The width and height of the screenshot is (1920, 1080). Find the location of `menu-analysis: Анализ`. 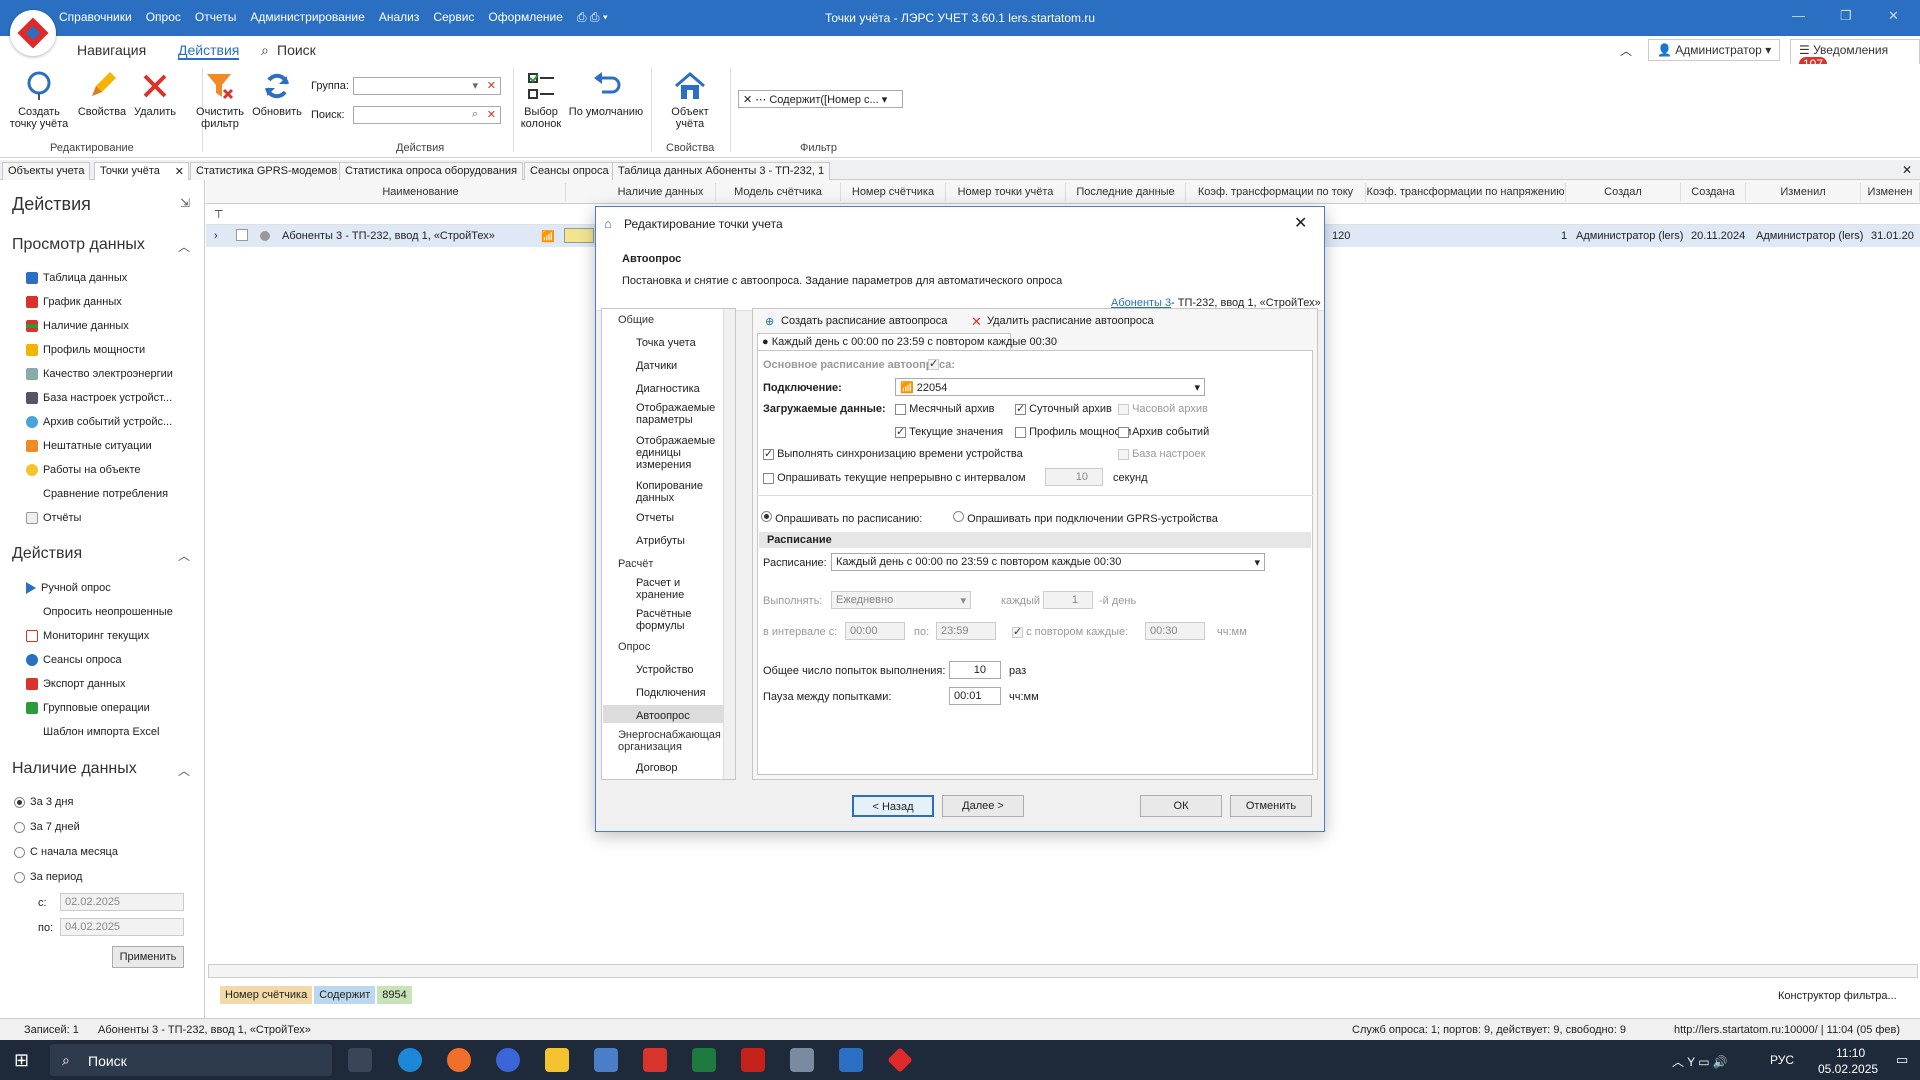

menu-analysis: Анализ is located at coordinates (399, 17).